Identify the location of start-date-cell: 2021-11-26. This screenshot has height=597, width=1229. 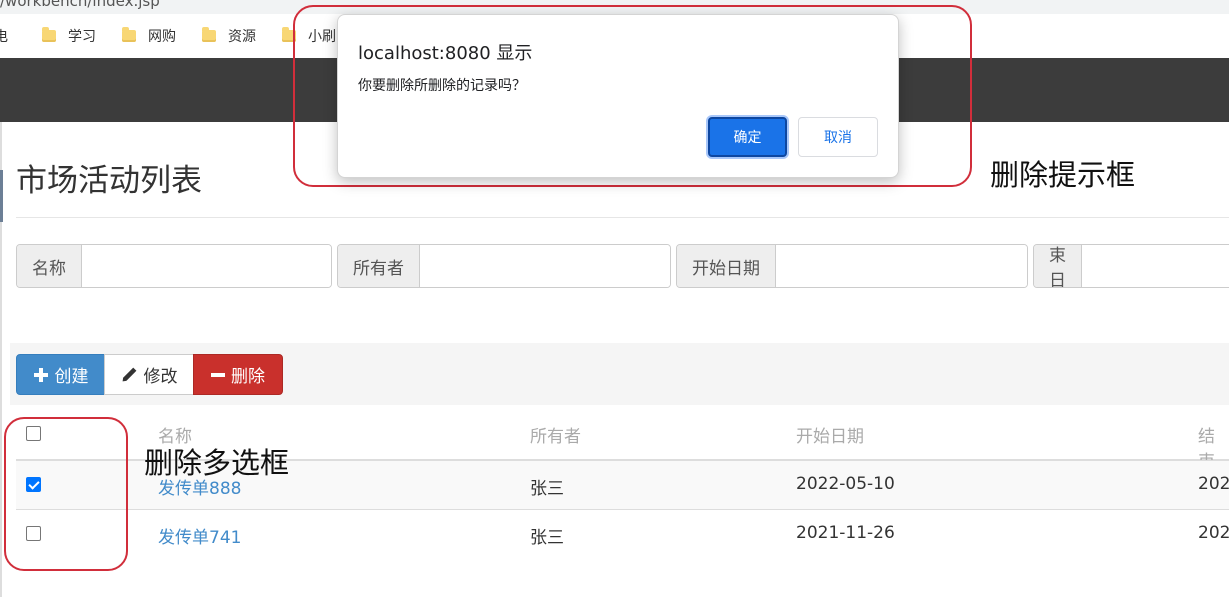
(845, 533).